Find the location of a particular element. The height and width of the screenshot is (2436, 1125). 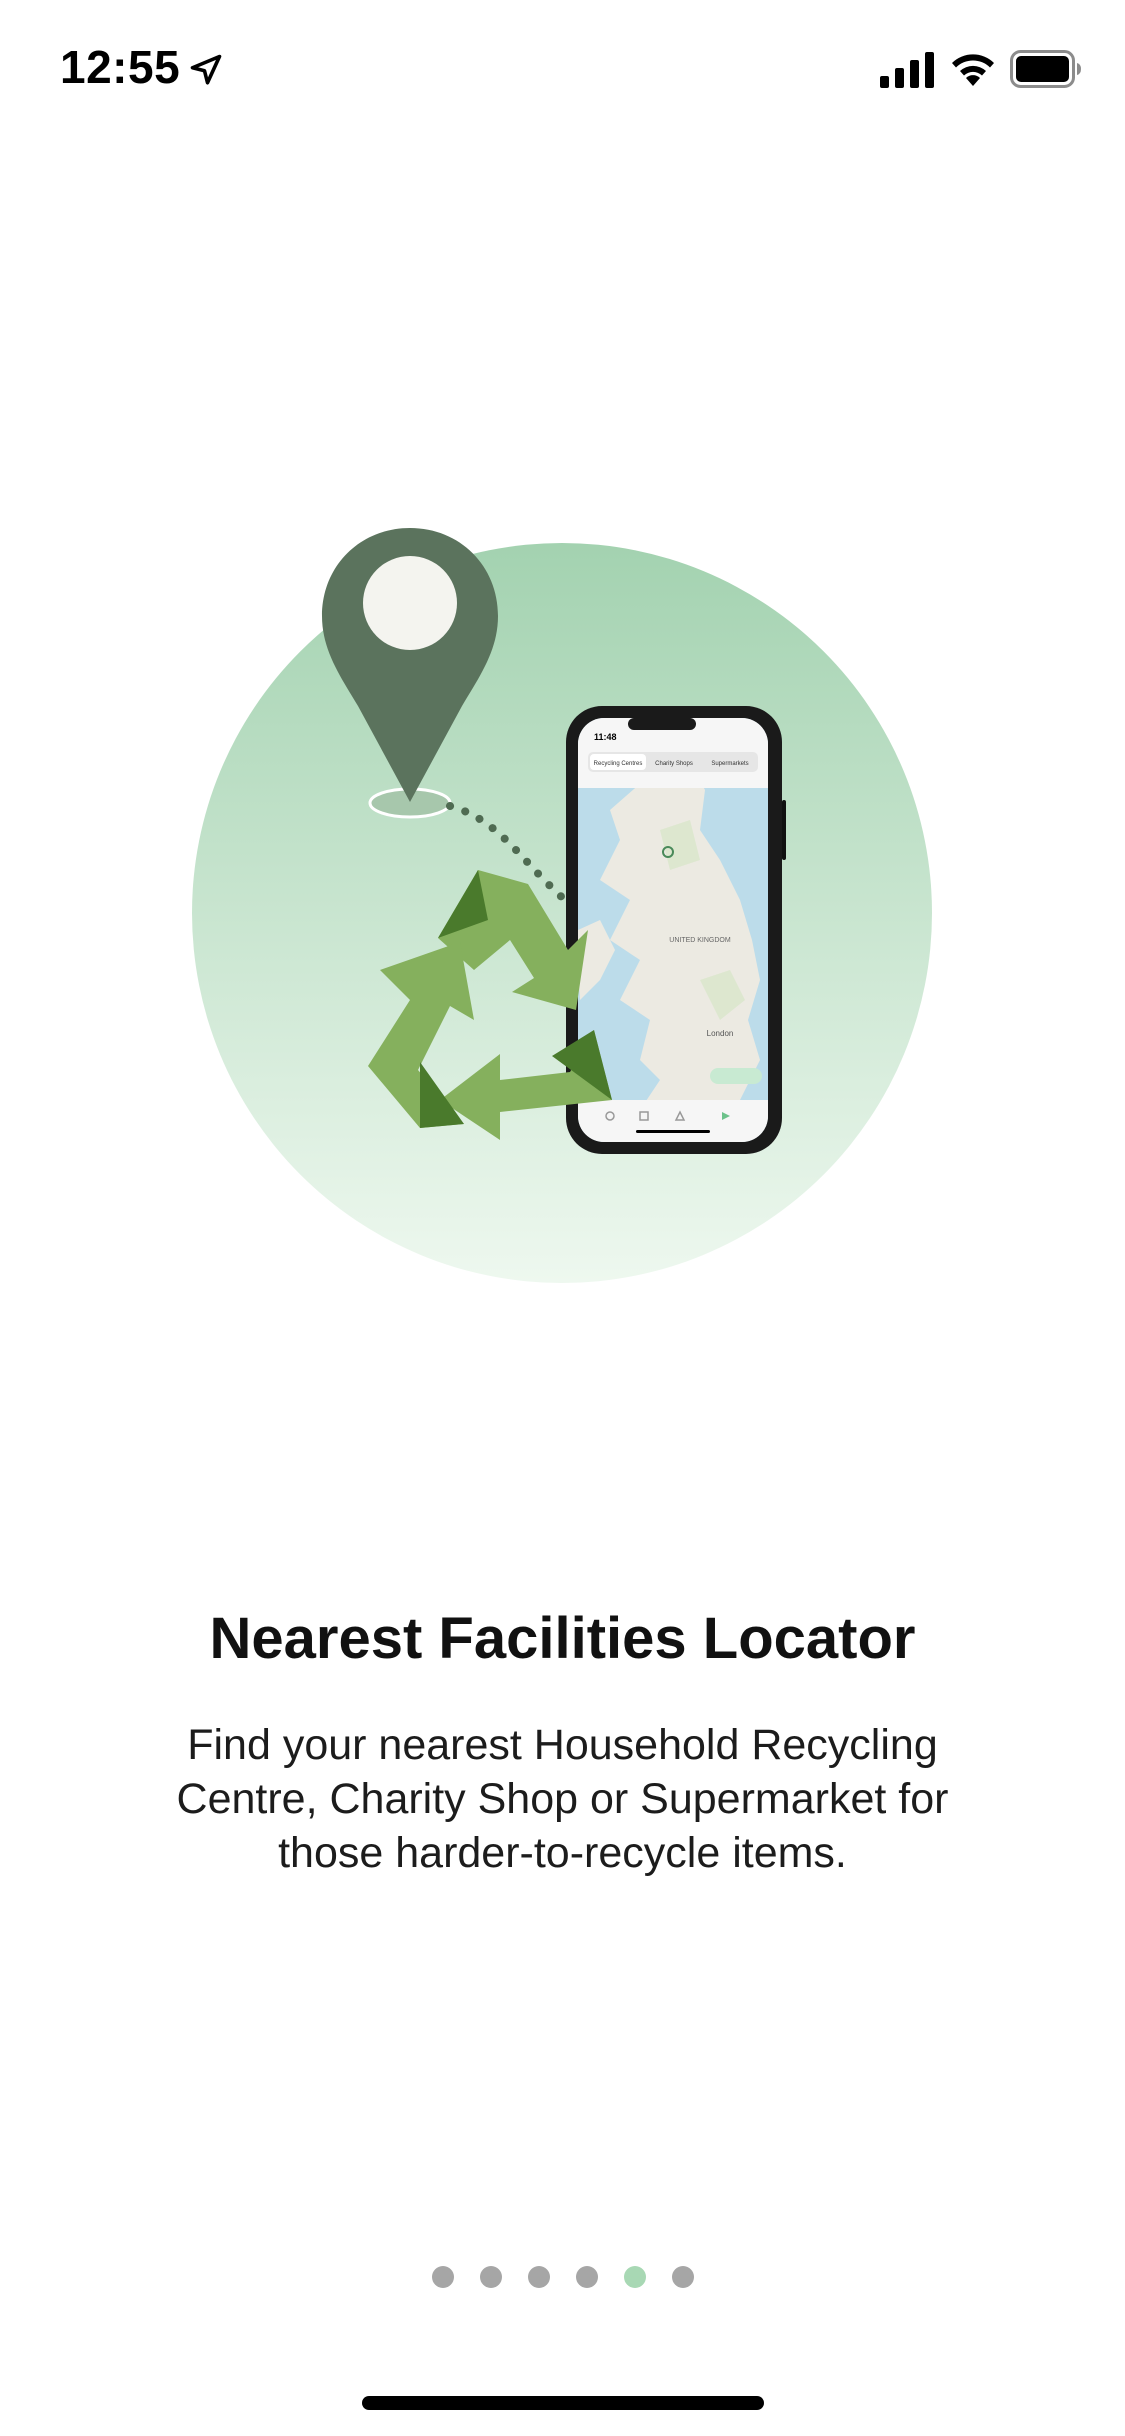

phone-tab-charity: Charity Shops is located at coordinates (674, 764).